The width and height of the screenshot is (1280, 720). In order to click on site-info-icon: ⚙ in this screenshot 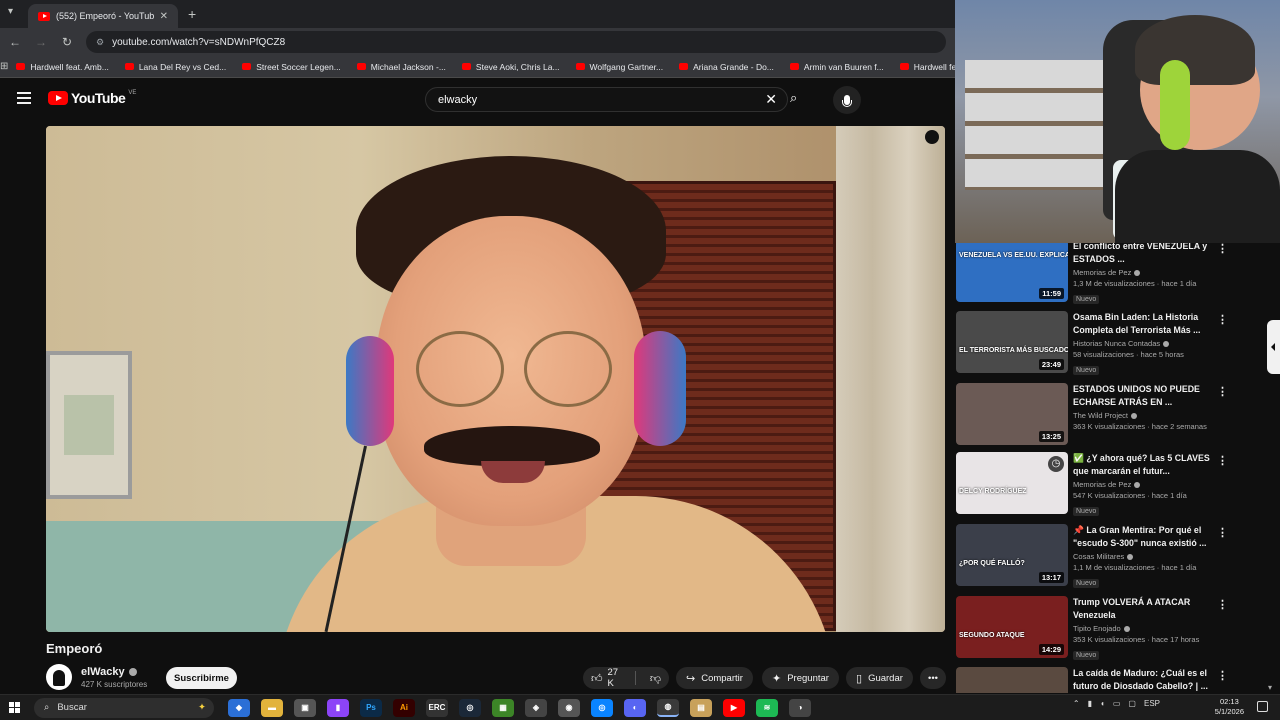, I will do `click(100, 42)`.